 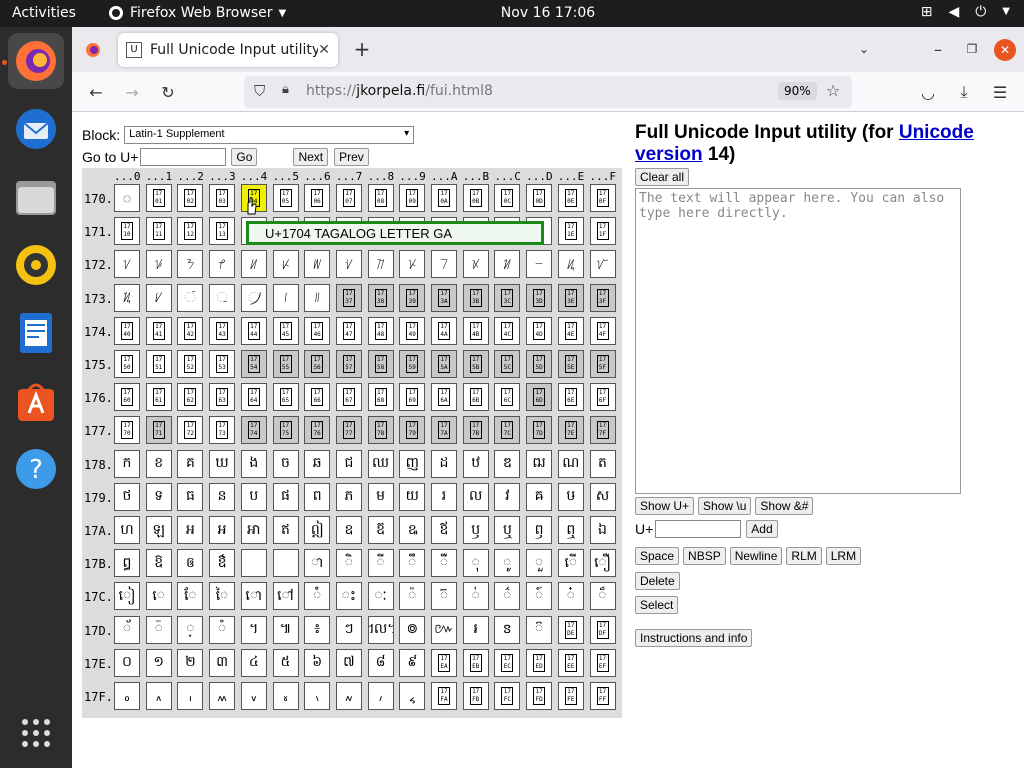 What do you see at coordinates (253, 330) in the screenshot?
I see `char-cell: 17 44` at bounding box center [253, 330].